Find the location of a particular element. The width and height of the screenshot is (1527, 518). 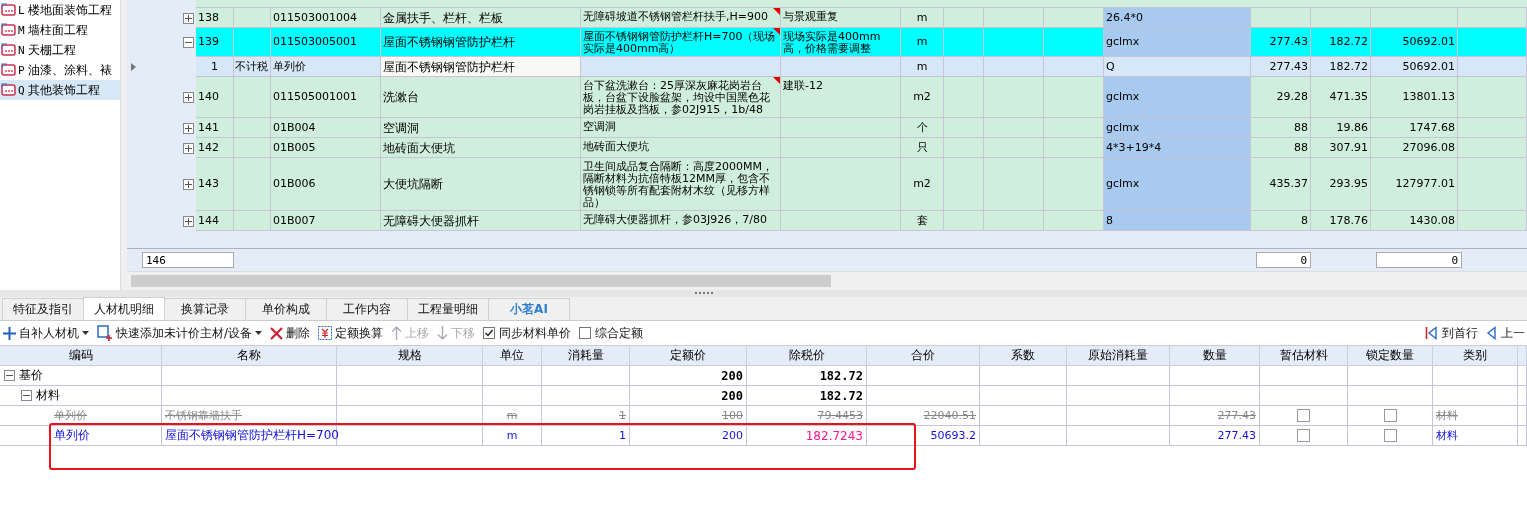

column-header: 规格 is located at coordinates (410, 356).